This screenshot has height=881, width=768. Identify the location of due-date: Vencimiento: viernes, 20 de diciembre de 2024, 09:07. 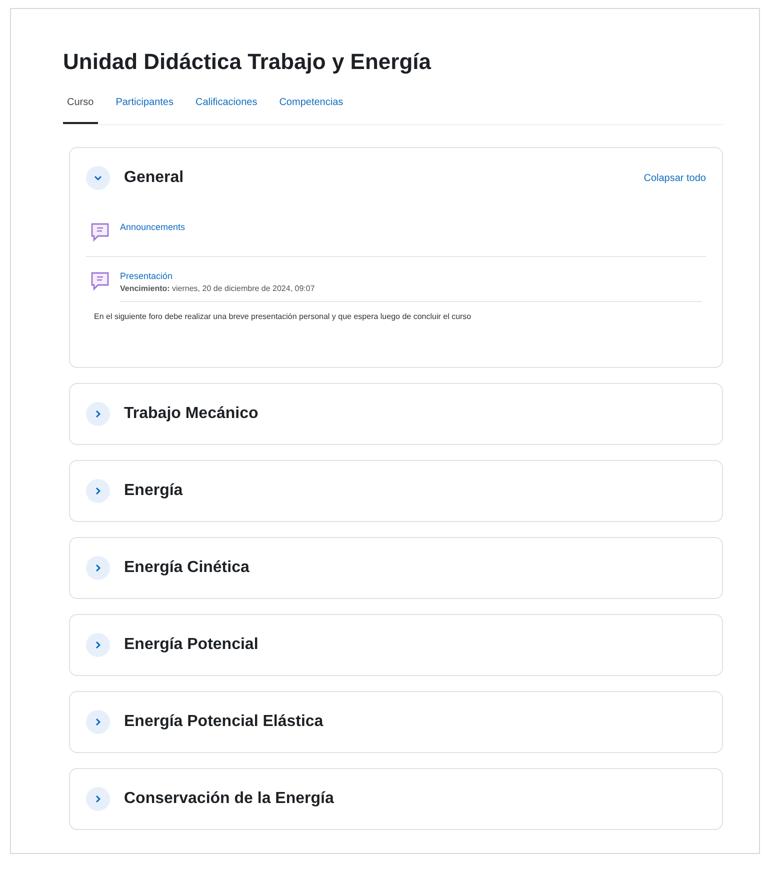
(411, 293).